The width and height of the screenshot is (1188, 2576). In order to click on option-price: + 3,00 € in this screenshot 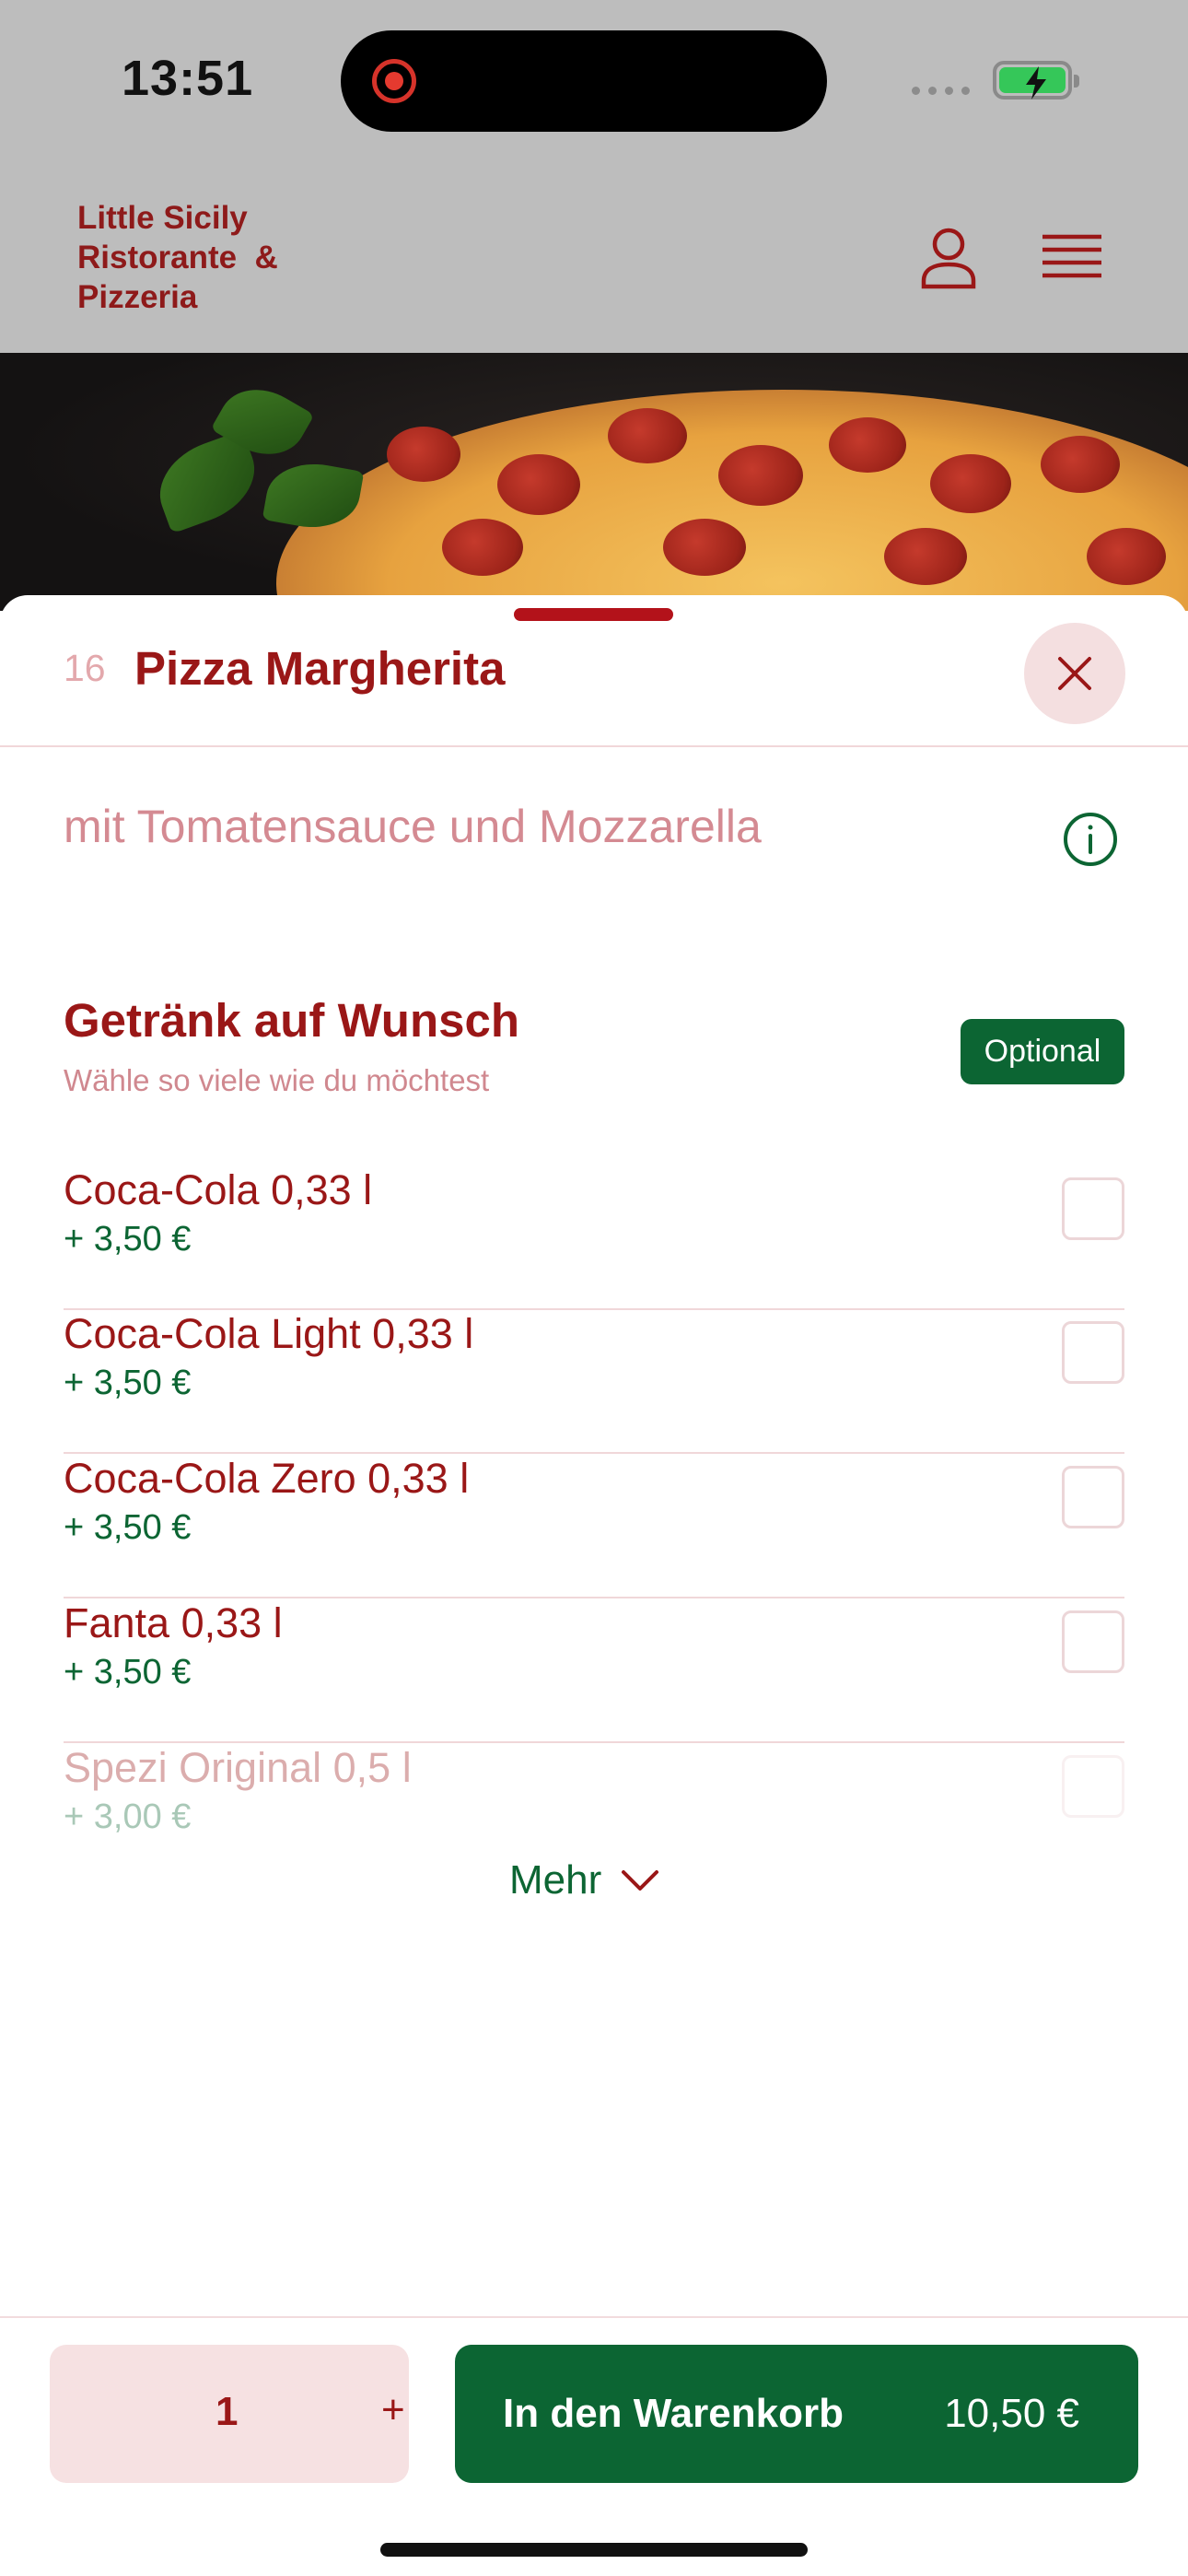, I will do `click(128, 1816)`.